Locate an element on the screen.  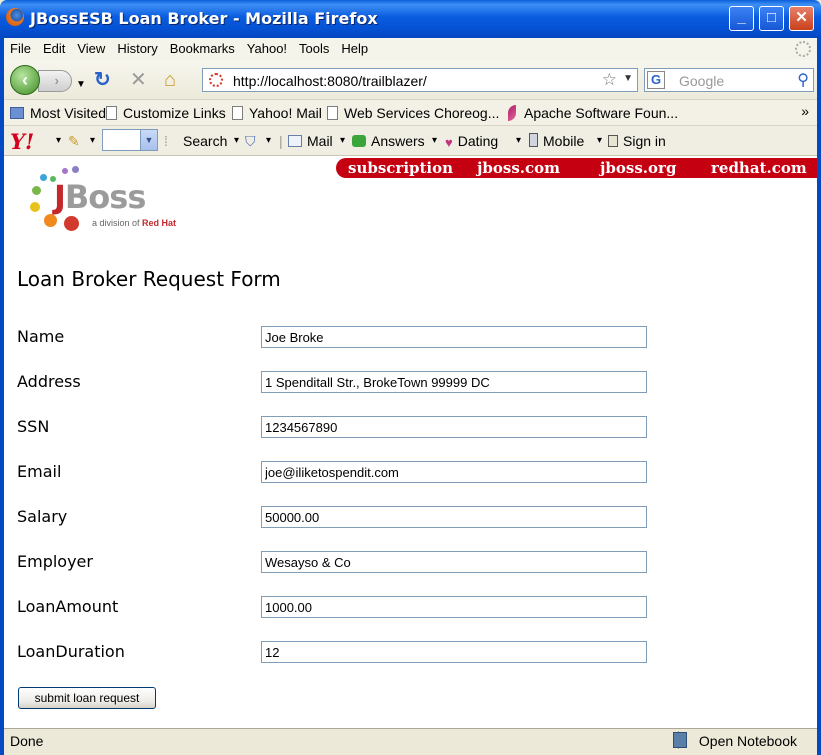
search-icon: ⚲ is located at coordinates (803, 80).